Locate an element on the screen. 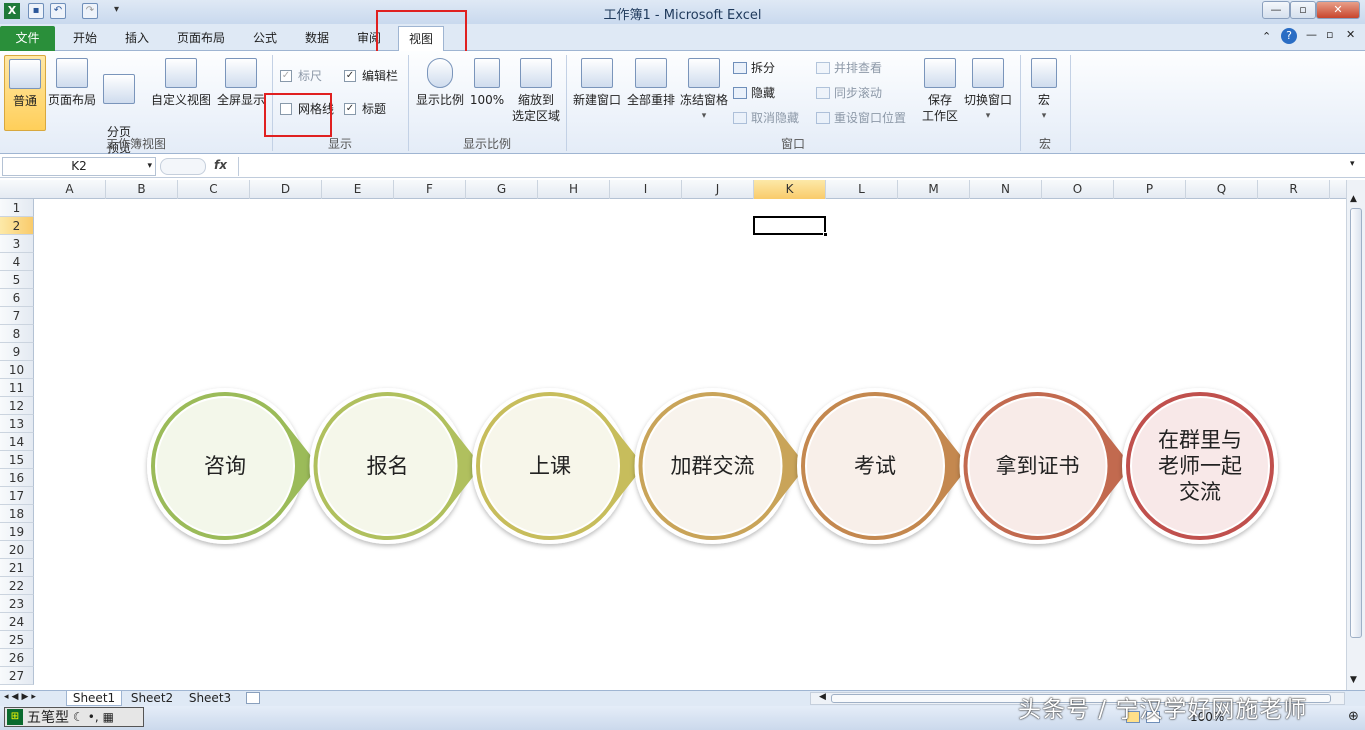 This screenshot has width=1365, height=730. flow-step-label: 报名 is located at coordinates (387, 466).